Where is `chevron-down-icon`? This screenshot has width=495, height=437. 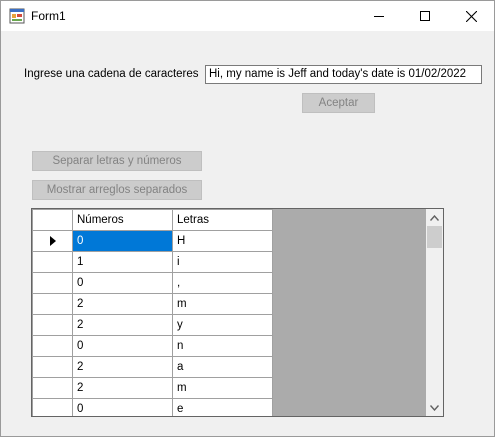 chevron-down-icon is located at coordinates (434, 407).